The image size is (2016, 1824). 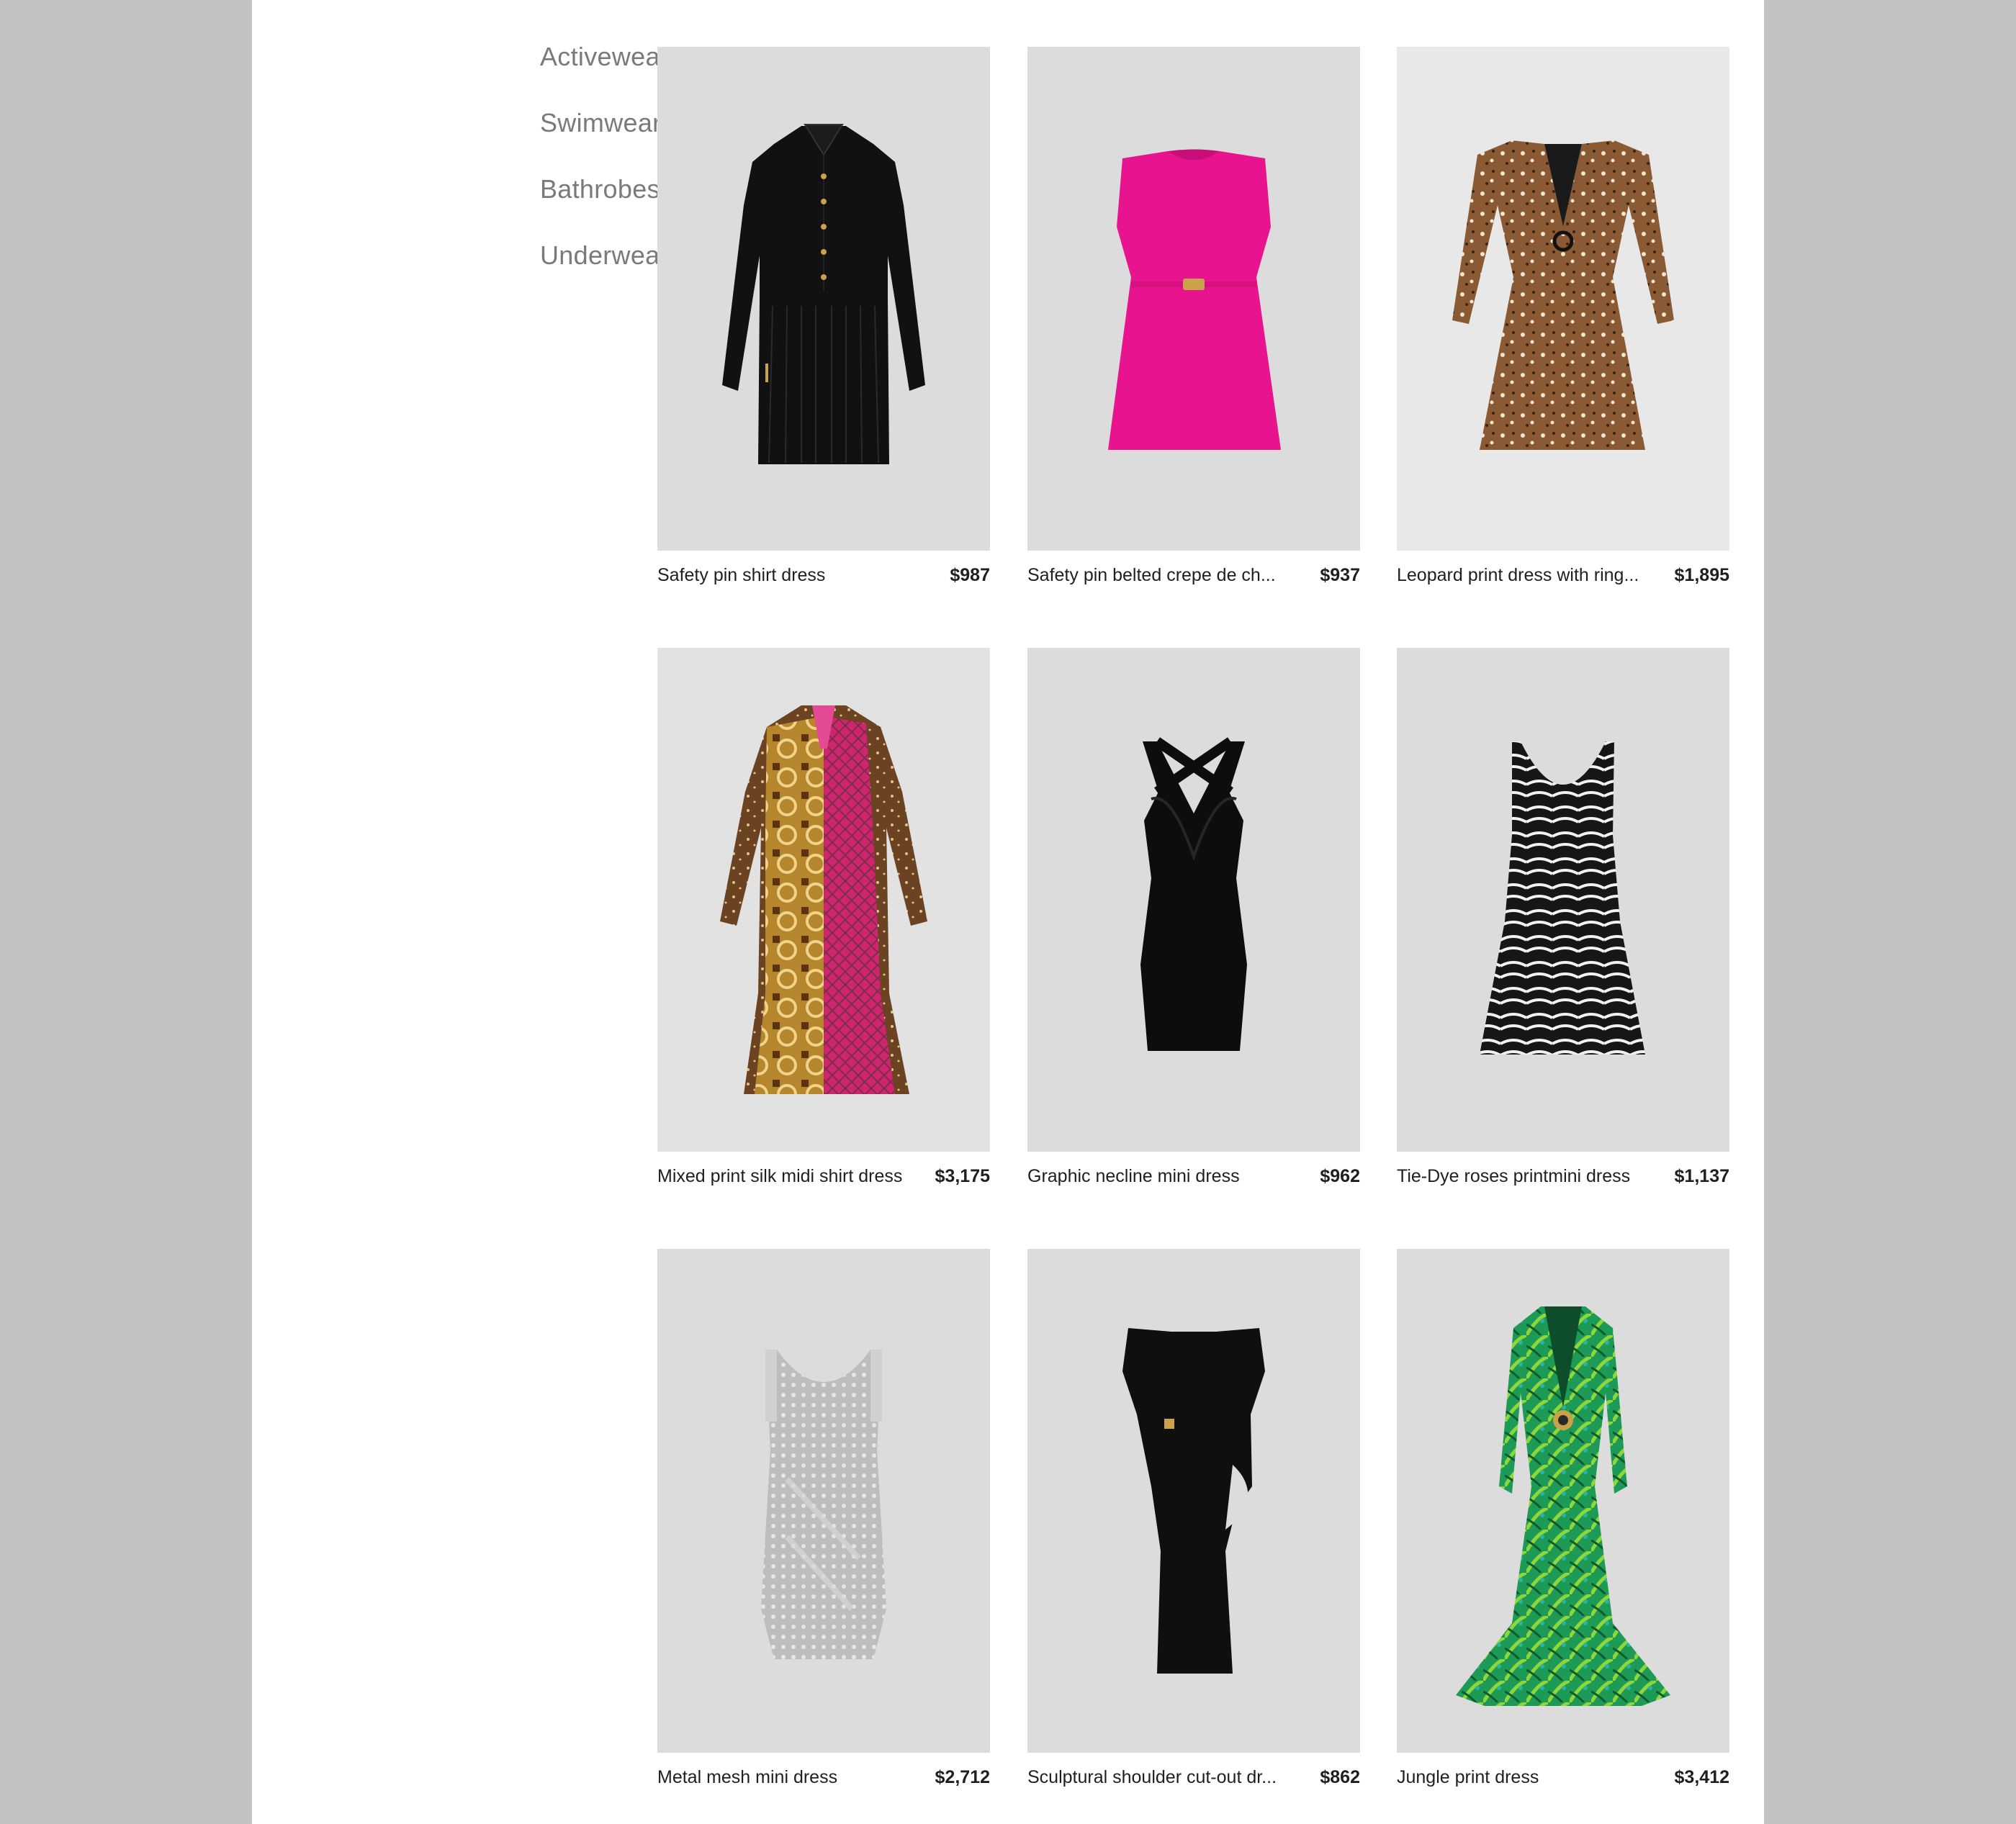 What do you see at coordinates (787, 1176) in the screenshot?
I see `product-name: Mixed print silk midi shirt dress` at bounding box center [787, 1176].